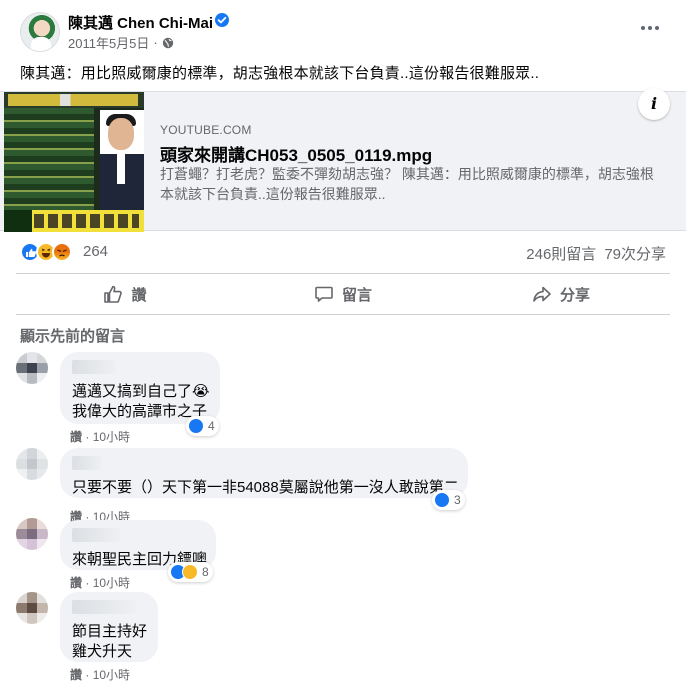  I want to click on comment-text-line: 邁邁又搞到自己了😭, so click(141, 391).